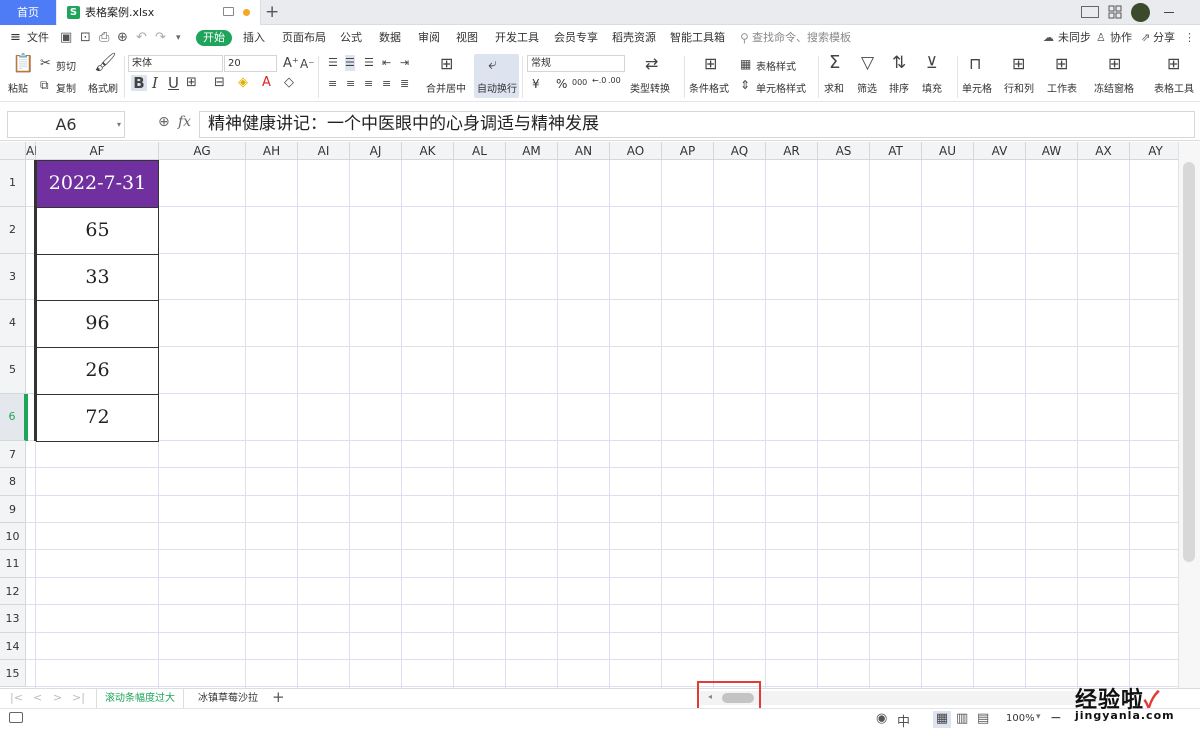  Describe the element at coordinates (139, 83) in the screenshot. I see `bold-button: B` at that location.